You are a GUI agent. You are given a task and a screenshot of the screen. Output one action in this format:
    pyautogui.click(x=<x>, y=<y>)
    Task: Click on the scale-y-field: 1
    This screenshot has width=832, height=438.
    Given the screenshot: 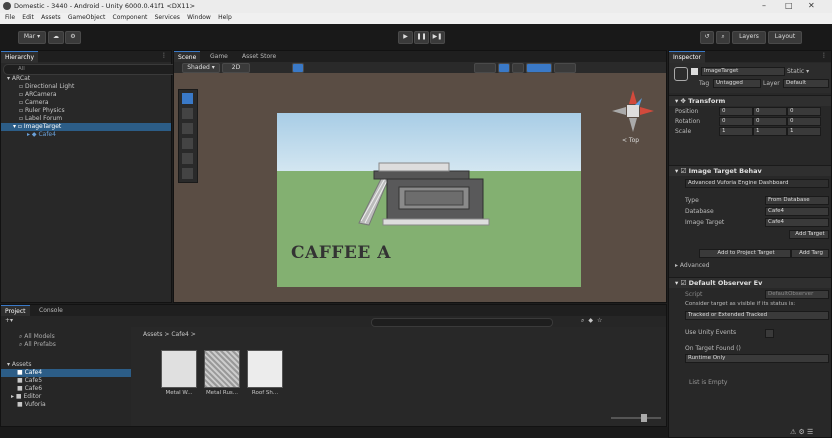 What is the action you would take?
    pyautogui.click(x=770, y=131)
    